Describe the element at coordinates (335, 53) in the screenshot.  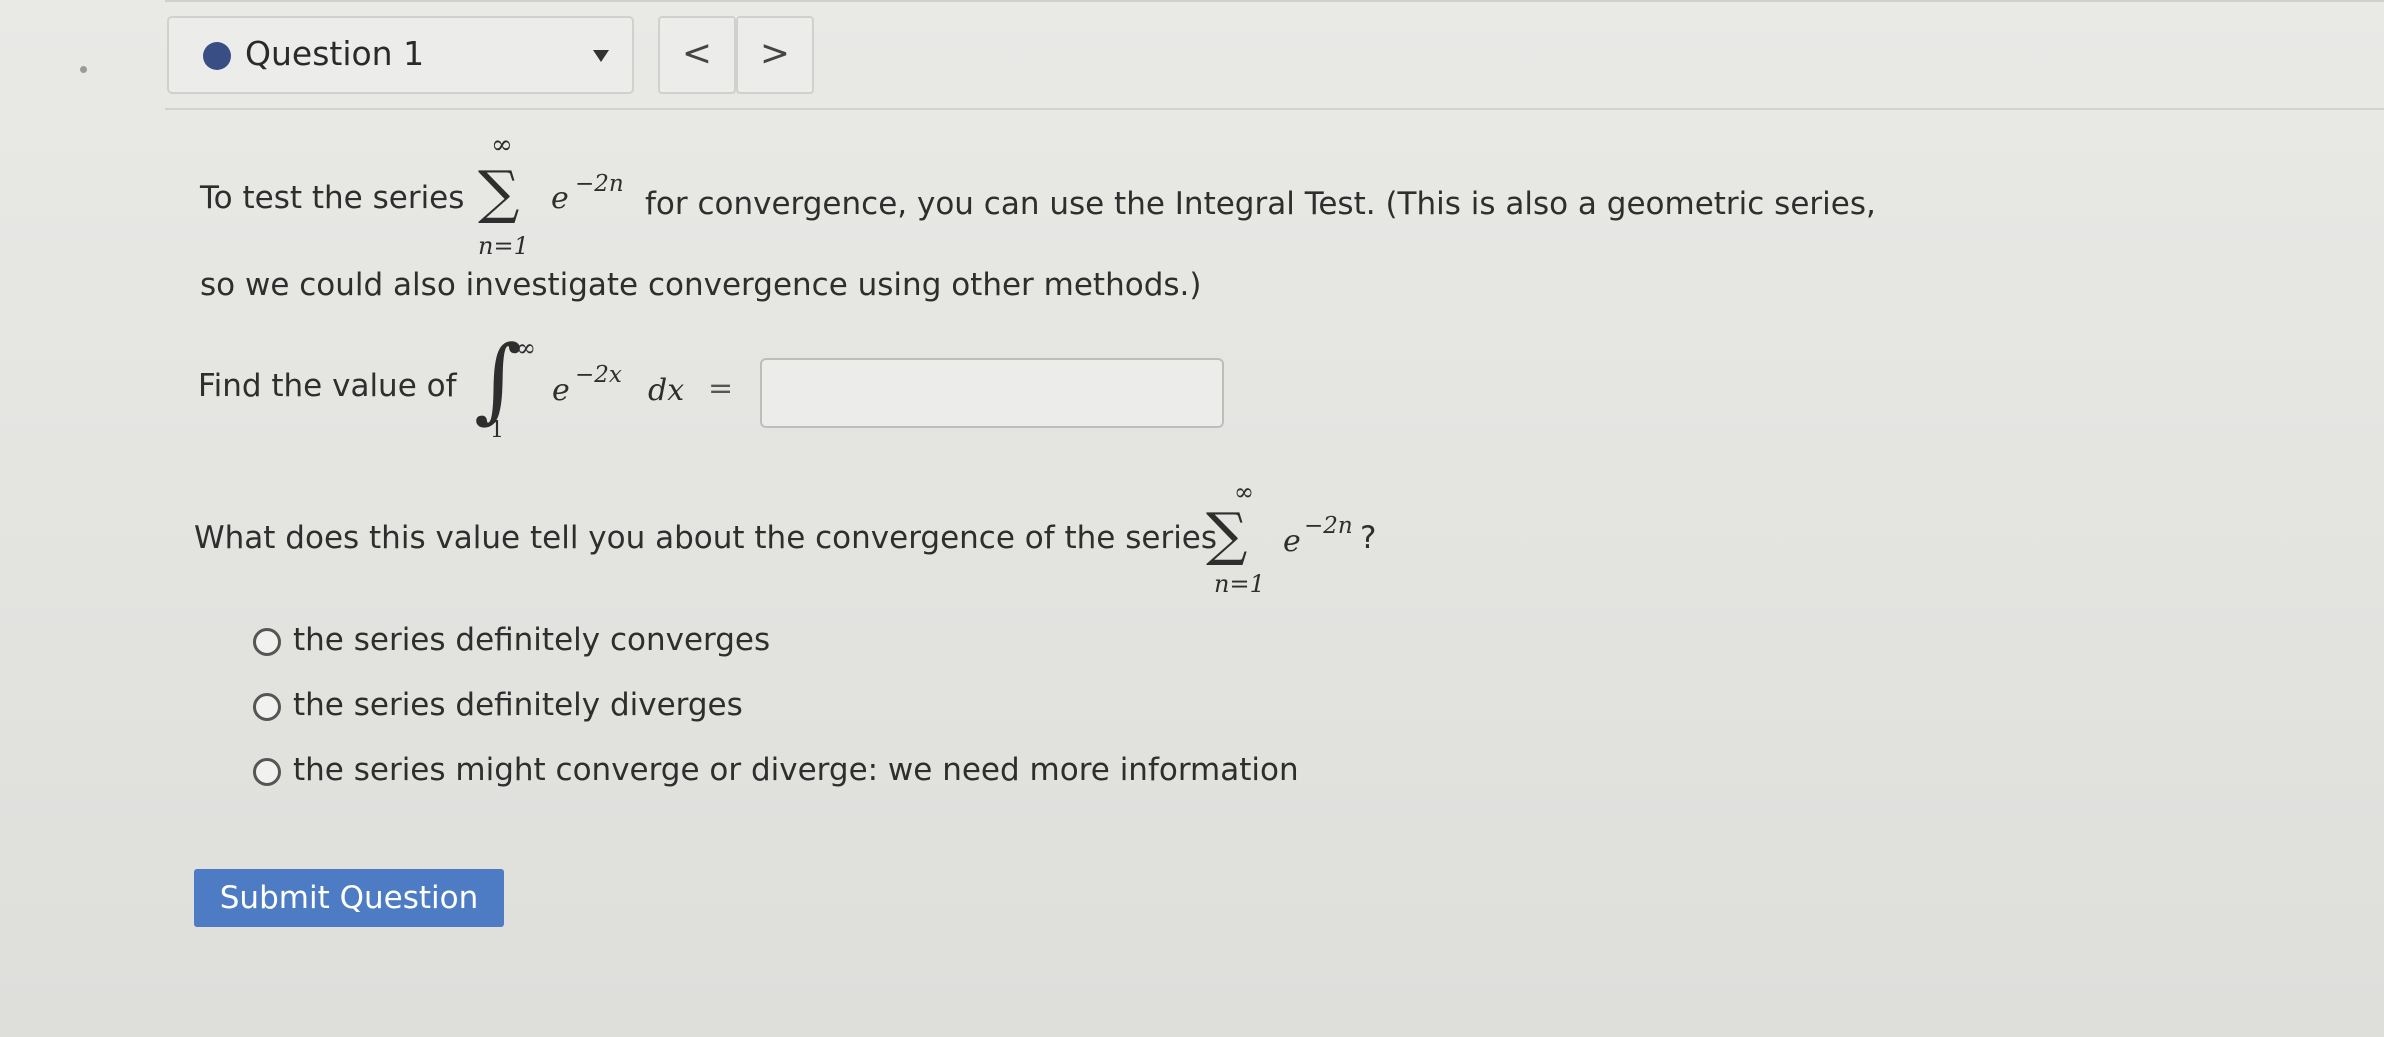
I see `question-selector-label: Question 1` at that location.